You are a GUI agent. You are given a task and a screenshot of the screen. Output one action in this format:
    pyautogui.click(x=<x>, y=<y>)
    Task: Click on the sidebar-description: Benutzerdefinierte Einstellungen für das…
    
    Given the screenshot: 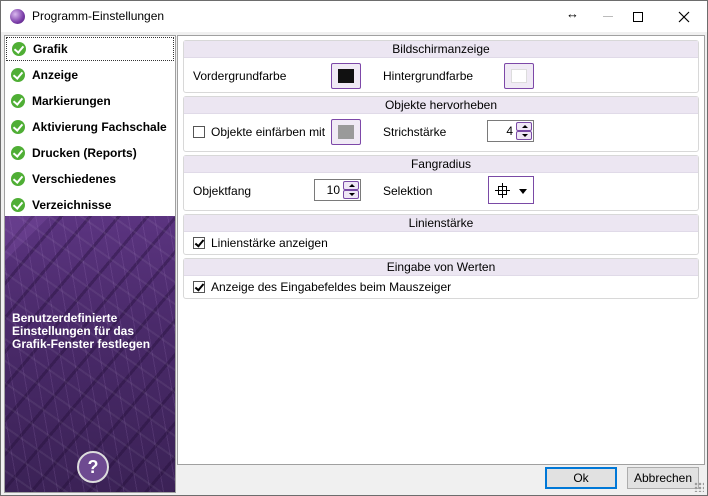 What is the action you would take?
    pyautogui.click(x=81, y=331)
    